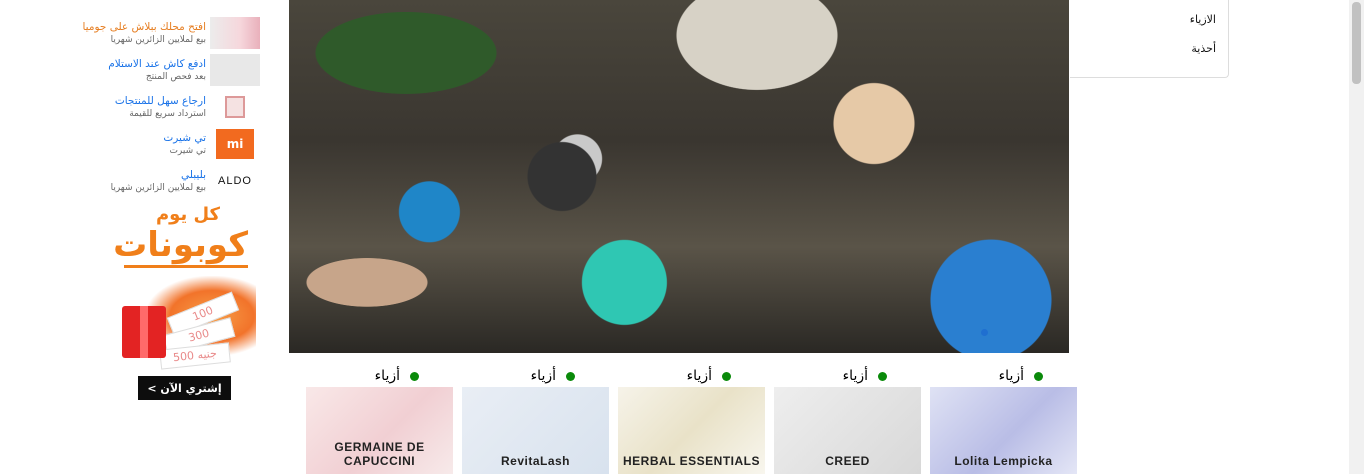  What do you see at coordinates (167, 113) in the screenshot?
I see `promo-subtitle: استرداد سريع للقيمة` at bounding box center [167, 113].